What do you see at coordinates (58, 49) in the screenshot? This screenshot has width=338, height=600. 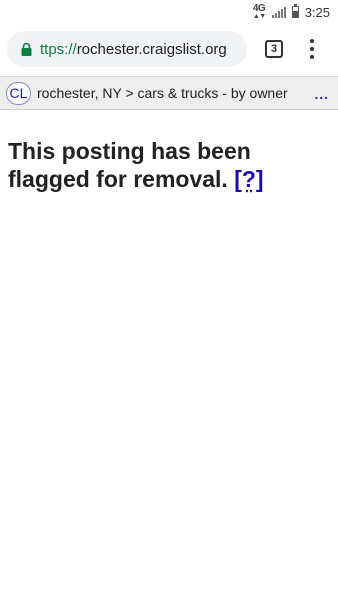 I see `url-scheme: ttps://` at bounding box center [58, 49].